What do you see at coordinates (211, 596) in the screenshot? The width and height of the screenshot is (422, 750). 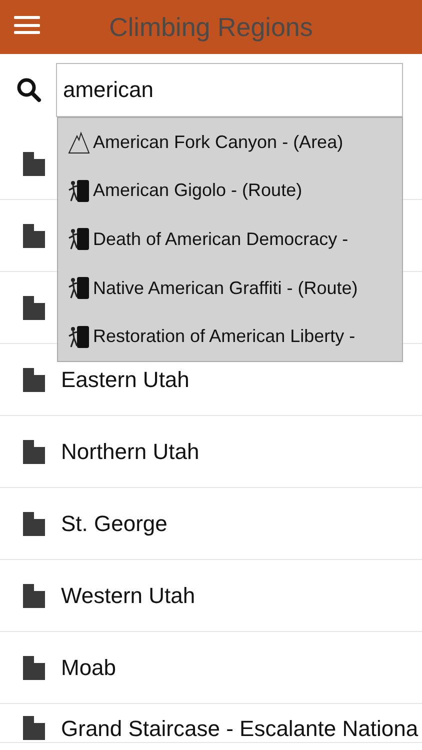 I see `region-row: Western Utah` at bounding box center [211, 596].